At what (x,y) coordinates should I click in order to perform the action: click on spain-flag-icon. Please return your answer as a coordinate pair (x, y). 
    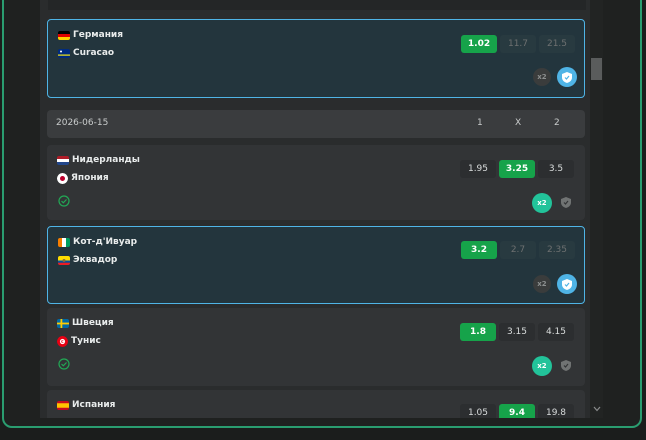
    Looking at the image, I should click on (63, 405).